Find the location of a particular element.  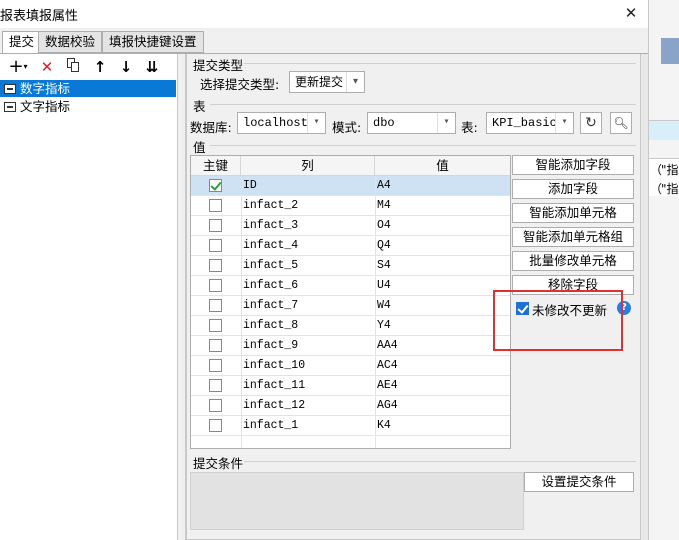

value-cell: A4 is located at coordinates (384, 185).